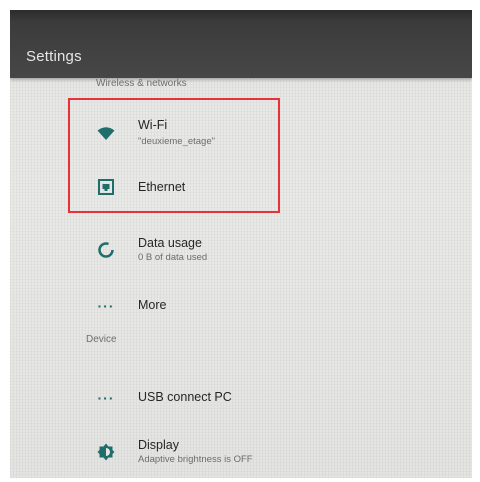  I want to click on more-title: More, so click(152, 305).